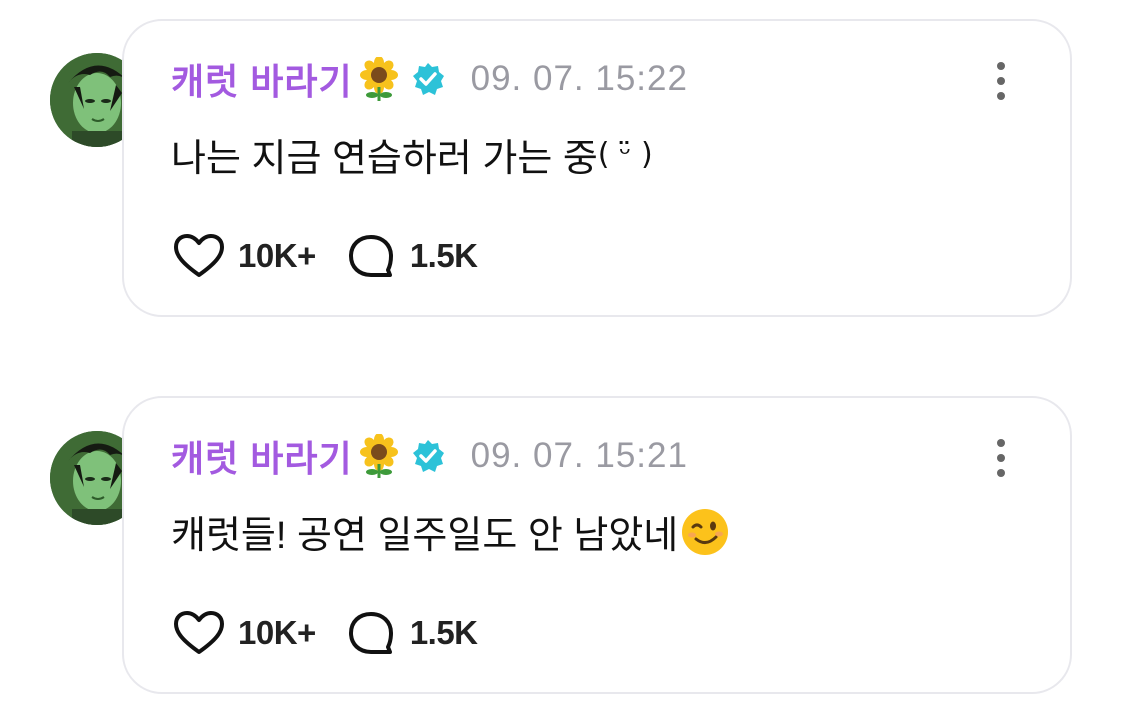 This screenshot has height=722, width=1125. I want to click on post-text-emoticon: ( ᵕ̈ ), so click(625, 154).